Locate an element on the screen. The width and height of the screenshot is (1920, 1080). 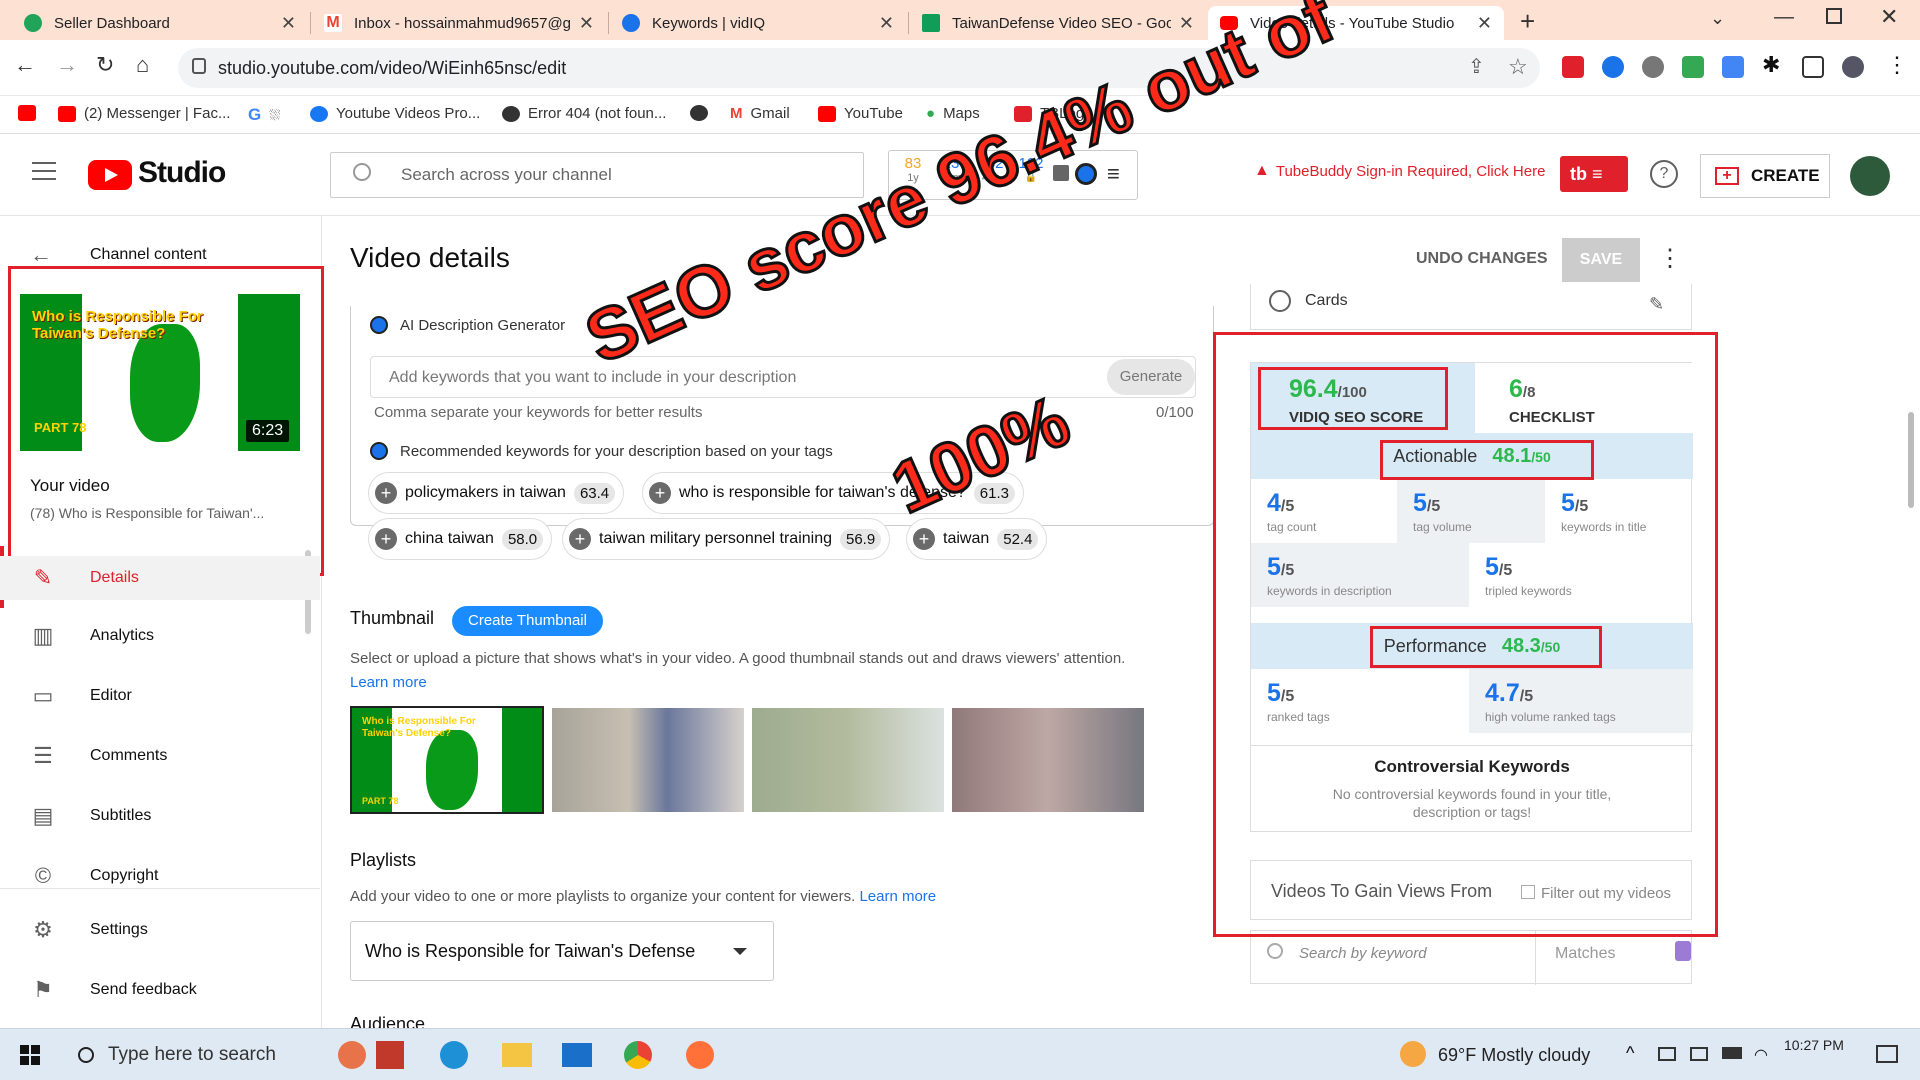
bookmark-globe is located at coordinates (703, 113).